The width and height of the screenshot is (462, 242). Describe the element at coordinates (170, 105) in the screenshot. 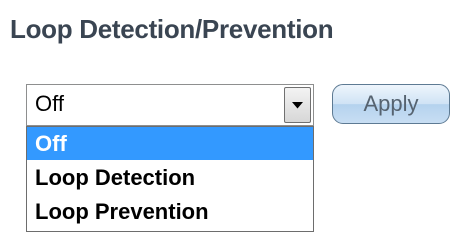

I see `loop-mode-select: Off` at that location.